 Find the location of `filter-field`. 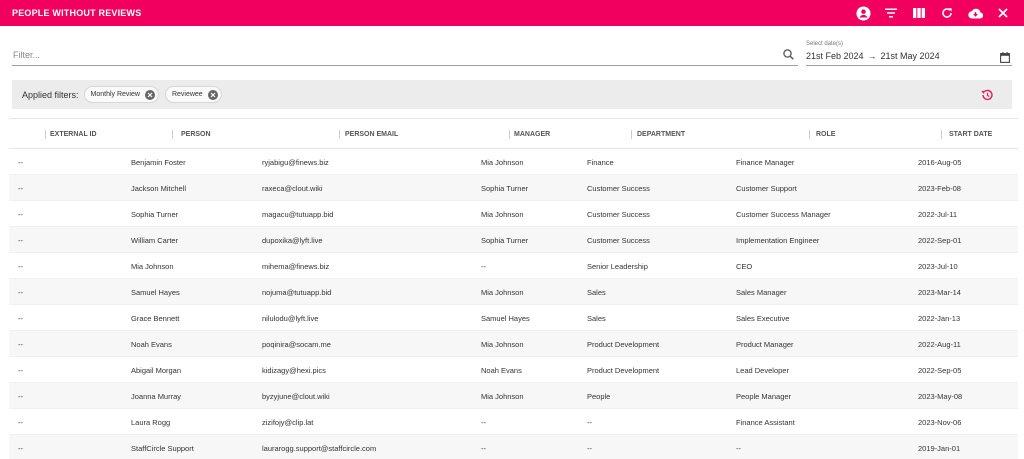

filter-field is located at coordinates (405, 55).